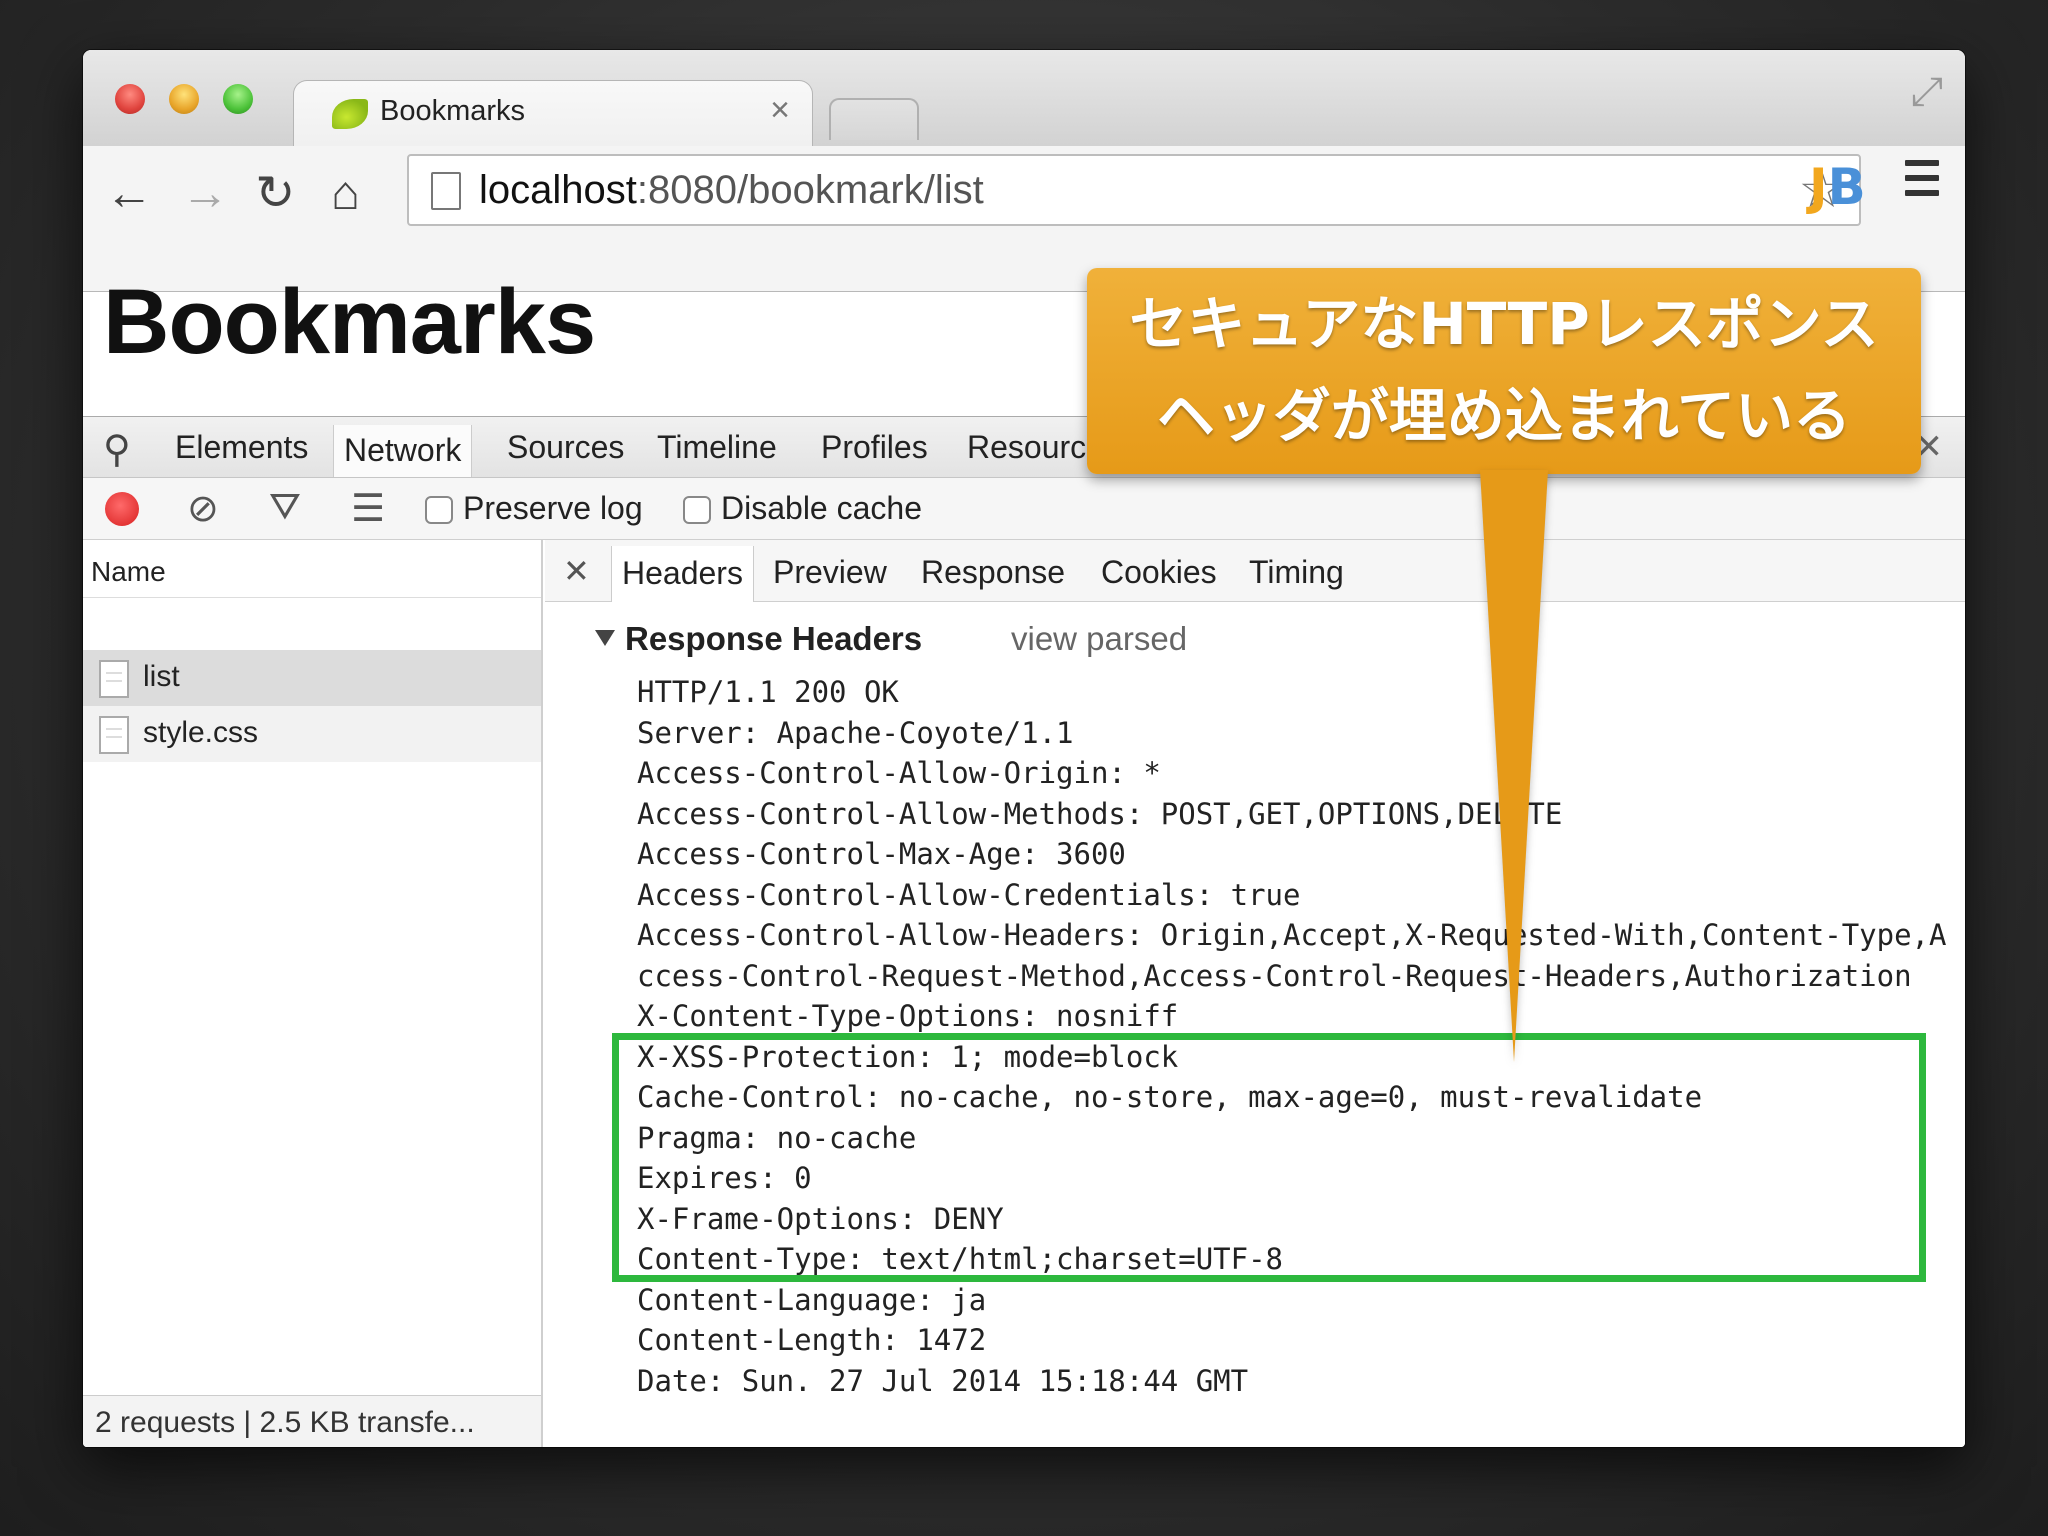  What do you see at coordinates (1159, 572) in the screenshot?
I see `tab-cookies: Cookies` at bounding box center [1159, 572].